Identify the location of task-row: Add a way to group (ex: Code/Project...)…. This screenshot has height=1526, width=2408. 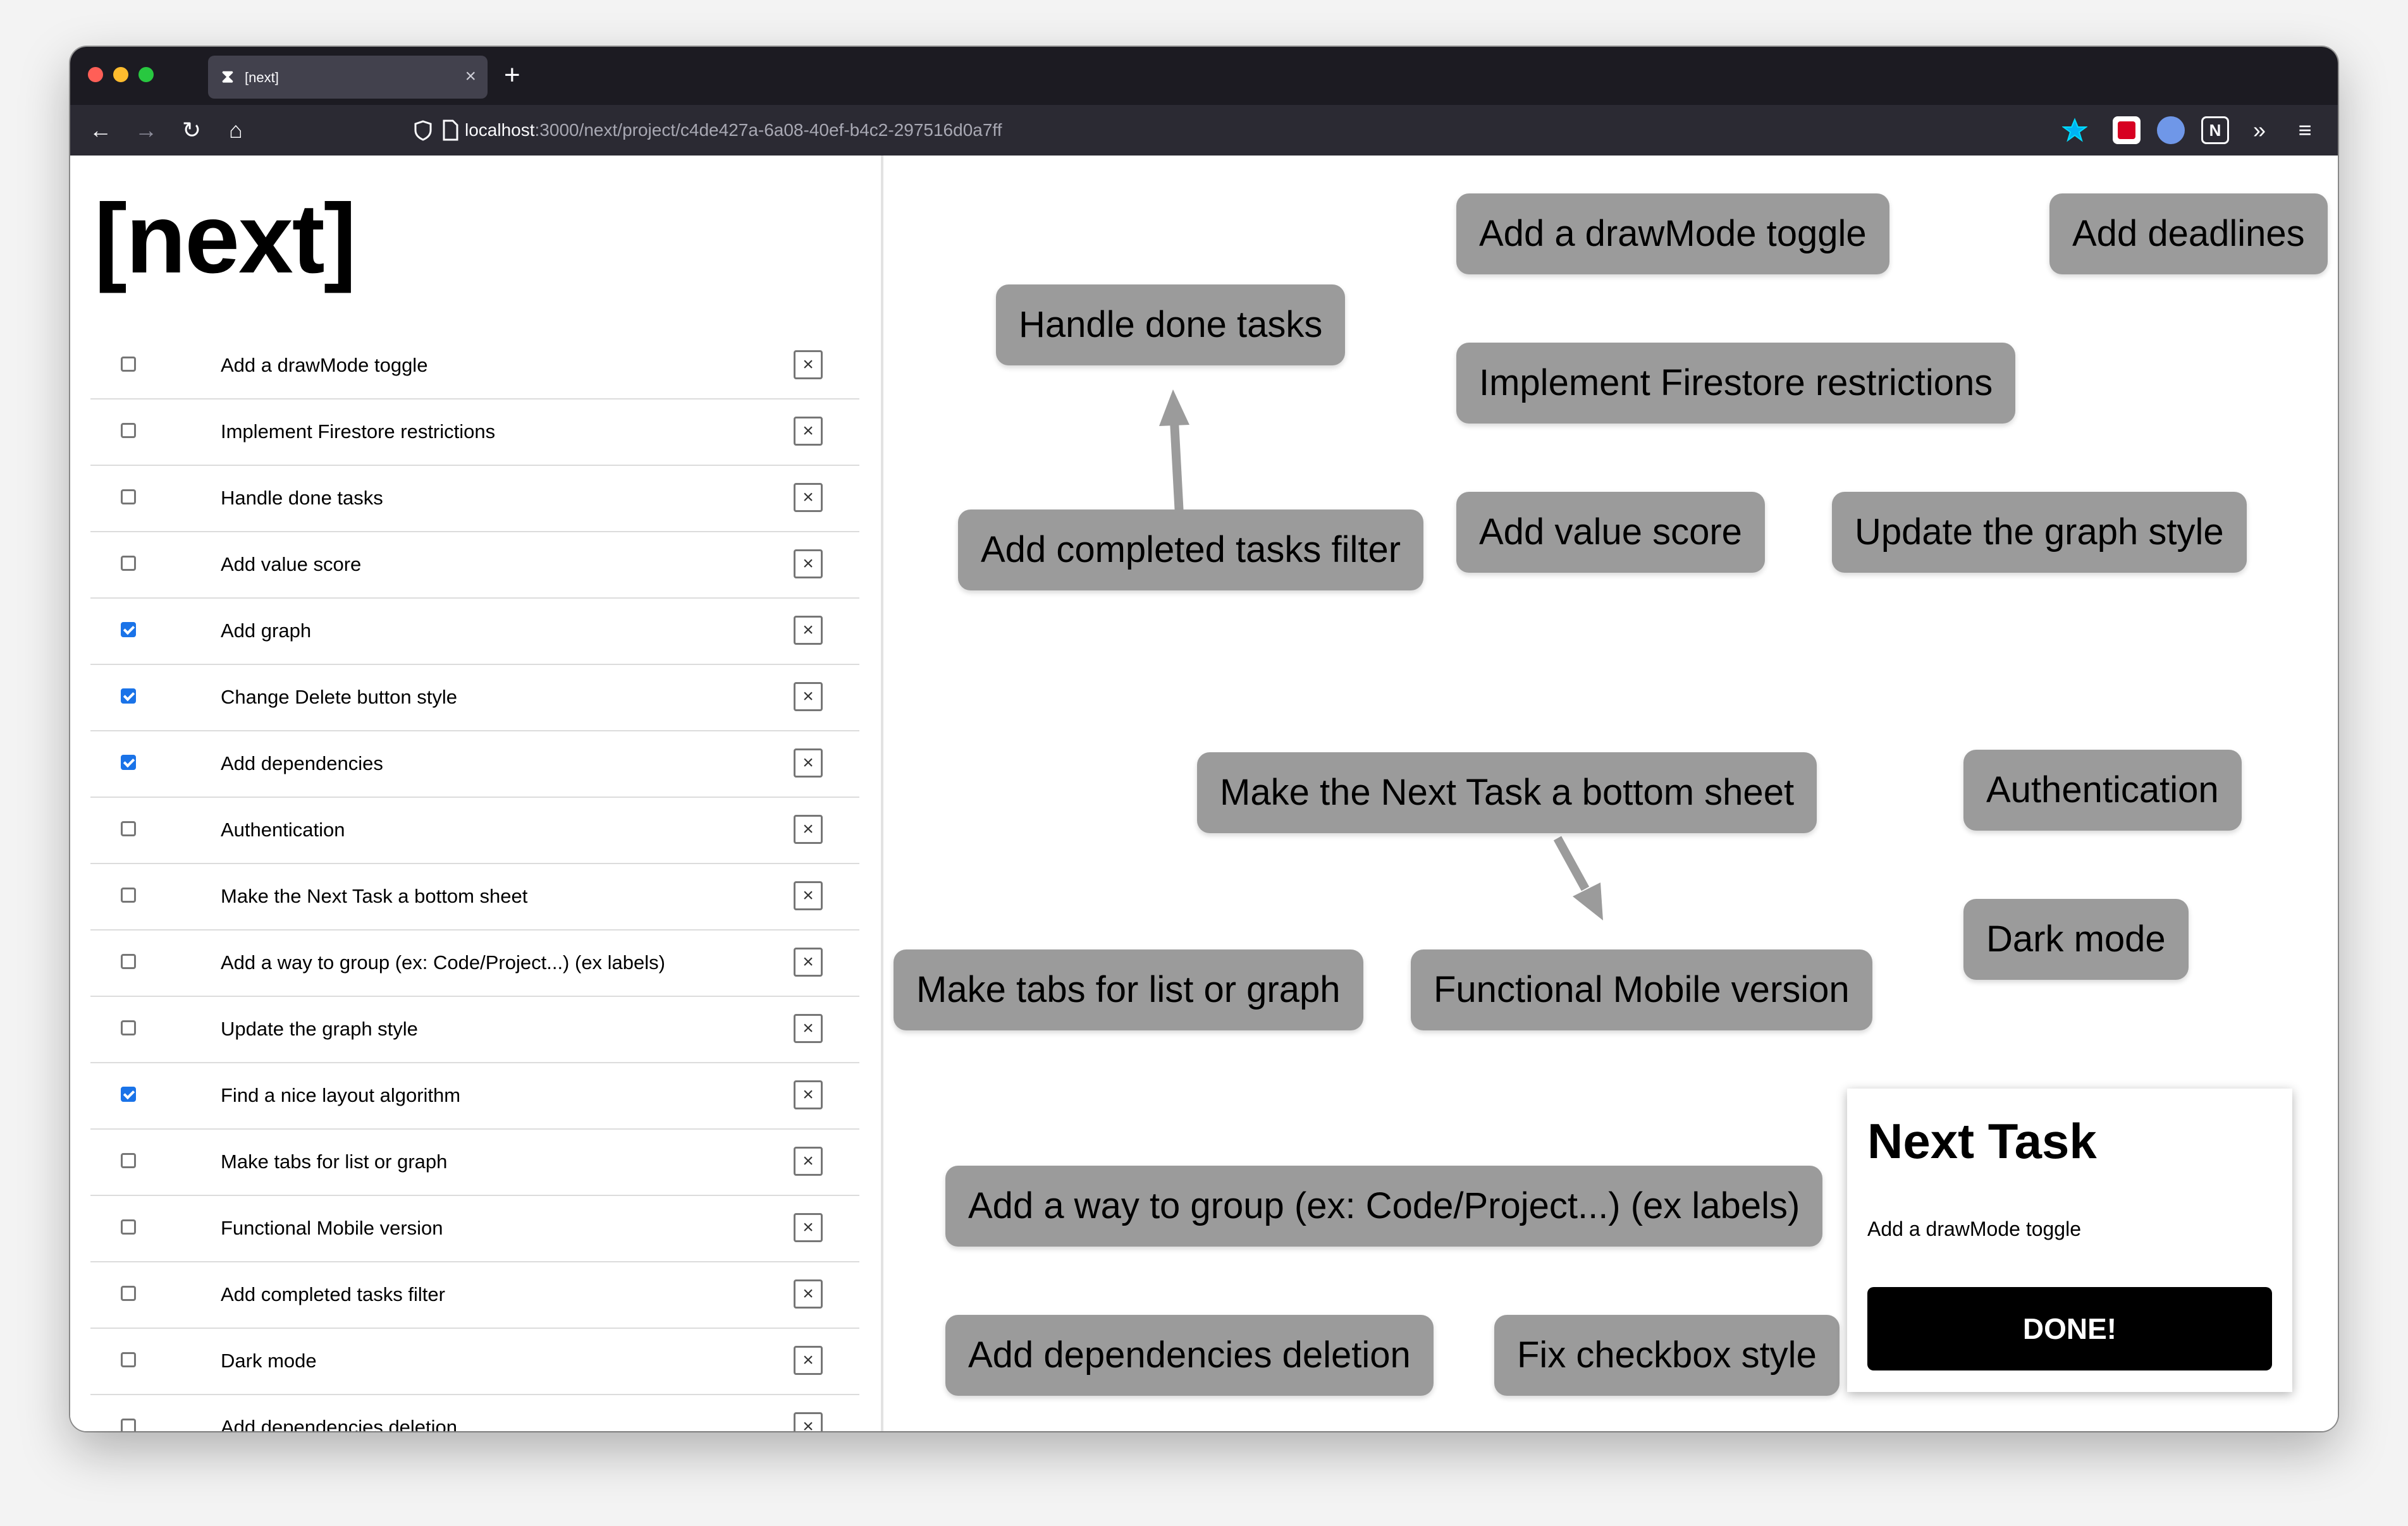
(474, 963).